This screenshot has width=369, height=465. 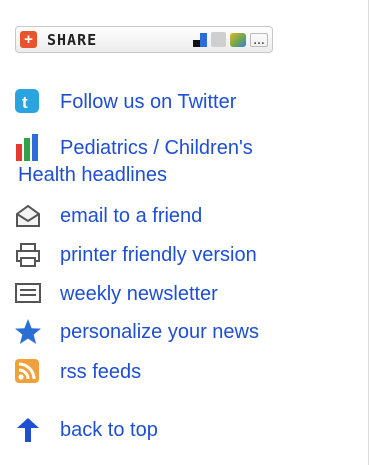 What do you see at coordinates (218, 39) in the screenshot?
I see `facebook-icon` at bounding box center [218, 39].